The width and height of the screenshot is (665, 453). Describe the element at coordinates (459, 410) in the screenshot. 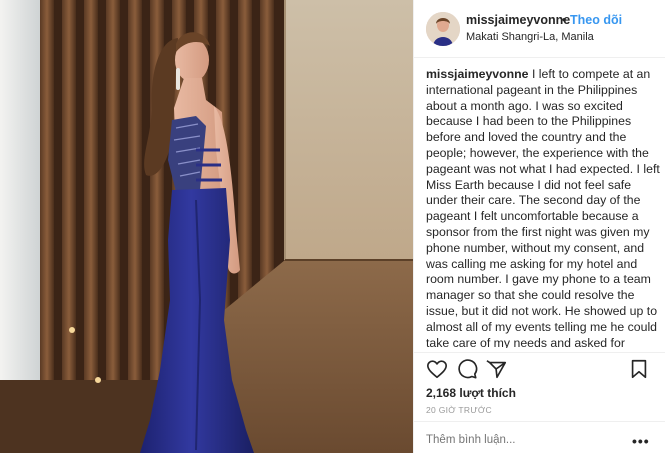

I see `post-timestamp: 20 GIỜ TRƯỚC` at that location.